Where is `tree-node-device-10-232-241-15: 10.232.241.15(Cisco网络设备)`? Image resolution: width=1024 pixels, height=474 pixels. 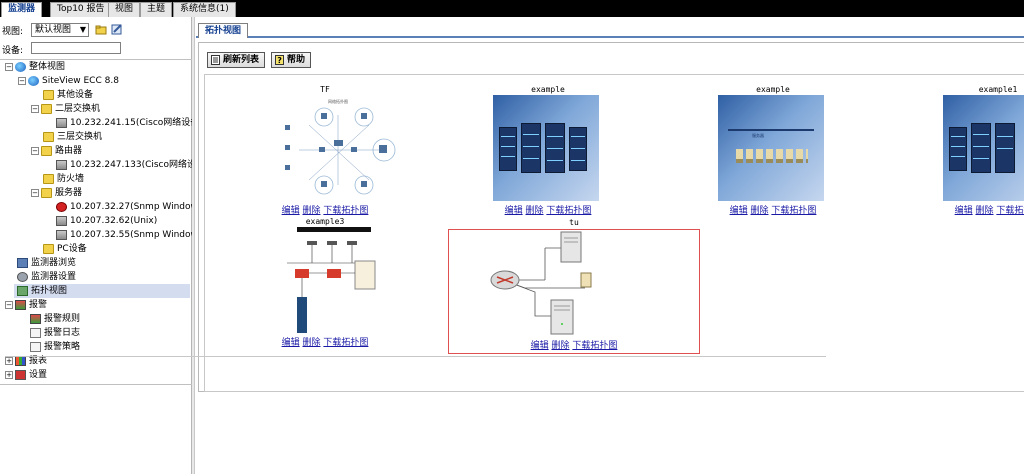
tree-node-device-10-232-241-15: 10.232.241.15(Cisco网络设备) is located at coordinates (124, 123).